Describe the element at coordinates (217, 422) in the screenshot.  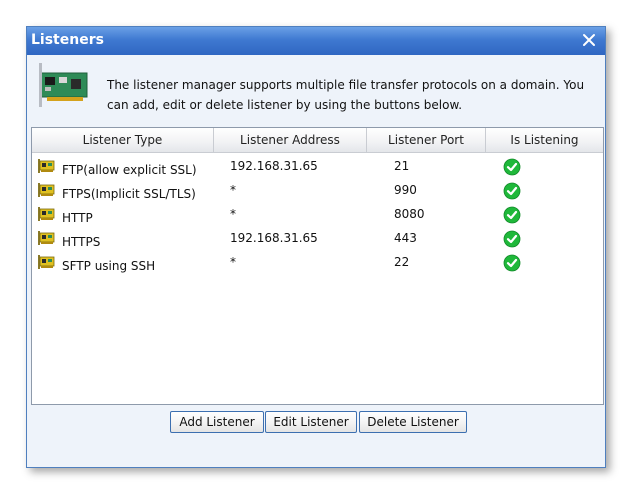
I see `add-listener-button: Add Listener` at that location.